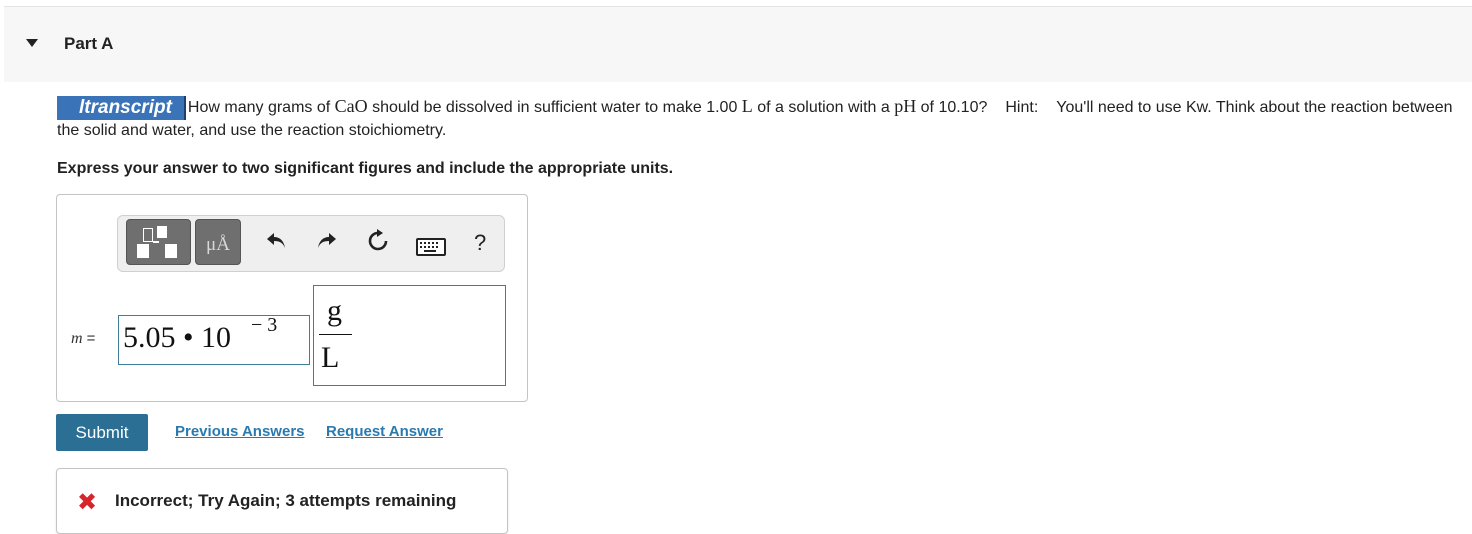  I want to click on units-button: μÅ, so click(218, 242).